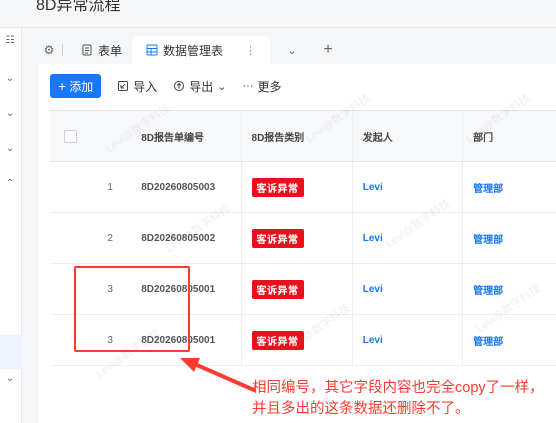  I want to click on document-icon, so click(87, 50).